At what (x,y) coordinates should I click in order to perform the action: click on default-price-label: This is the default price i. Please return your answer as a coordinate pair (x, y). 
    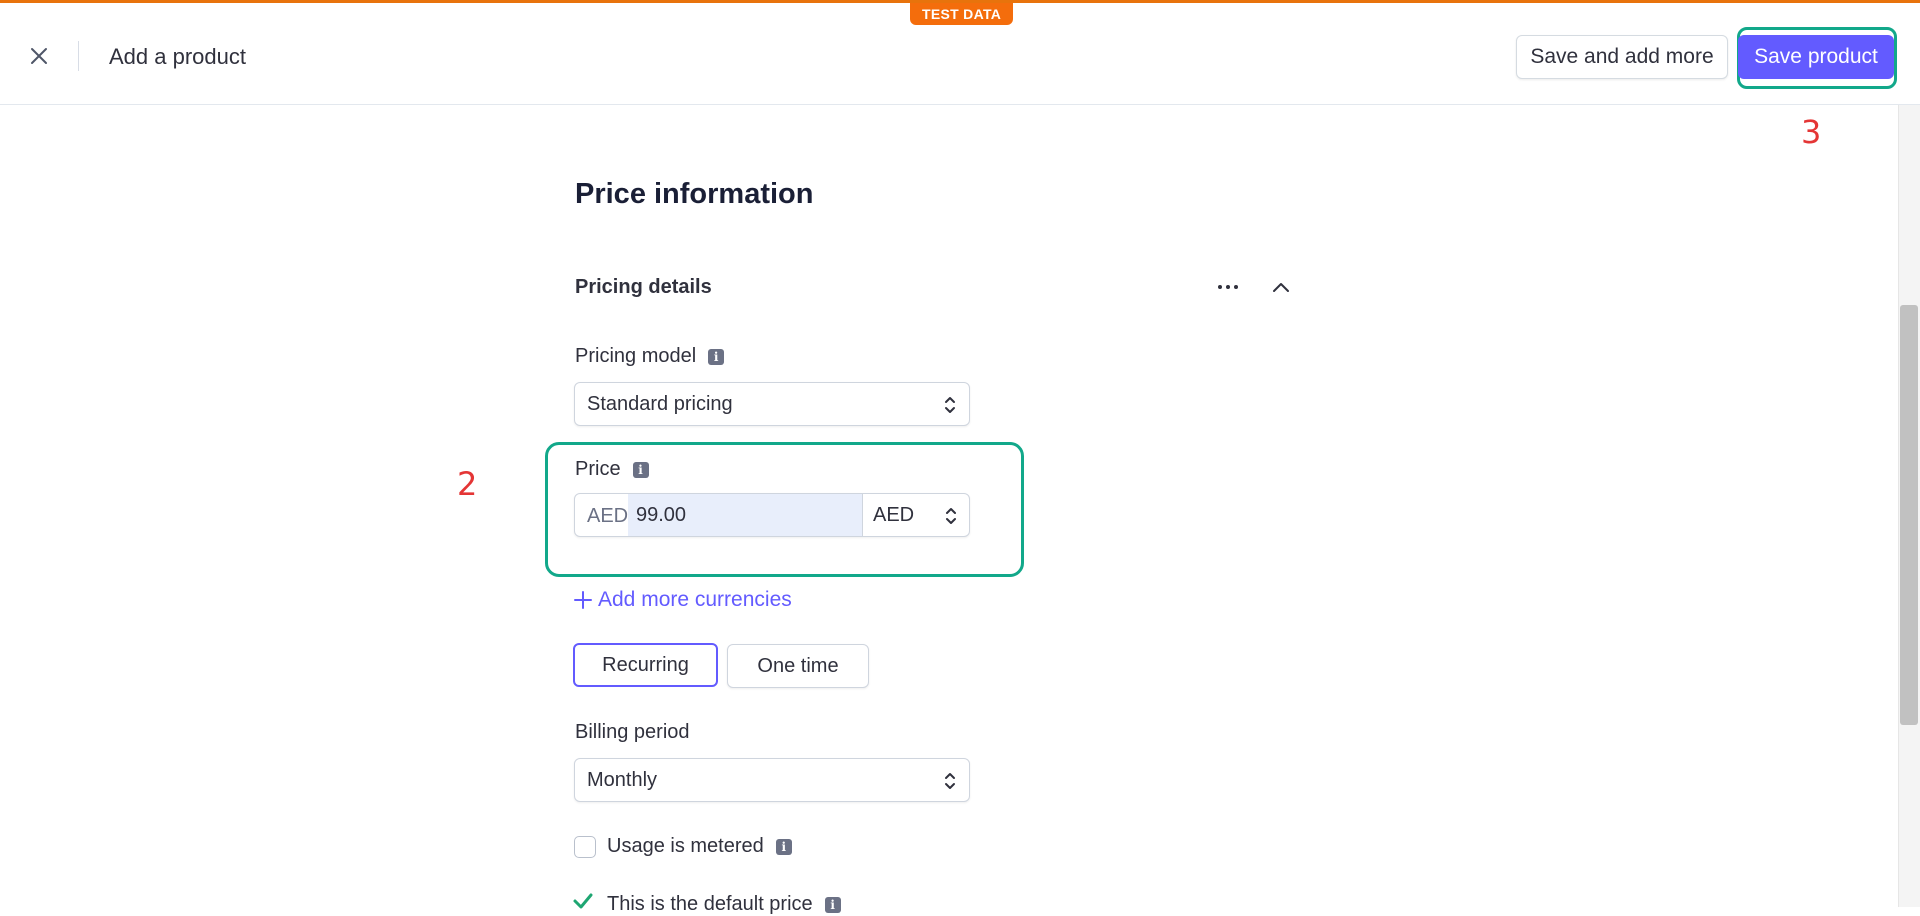
    Looking at the image, I should click on (724, 904).